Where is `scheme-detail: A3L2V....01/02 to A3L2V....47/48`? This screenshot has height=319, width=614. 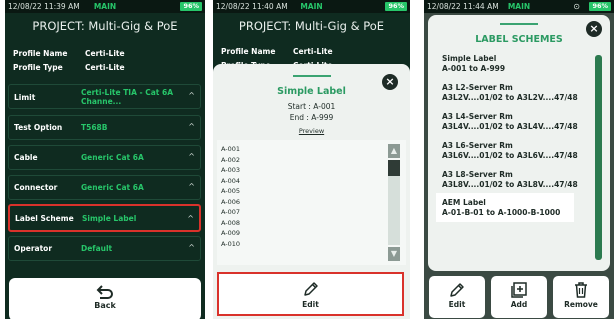
scheme-detail: A3L2V....01/02 to A3L2V....47/48 is located at coordinates (510, 97).